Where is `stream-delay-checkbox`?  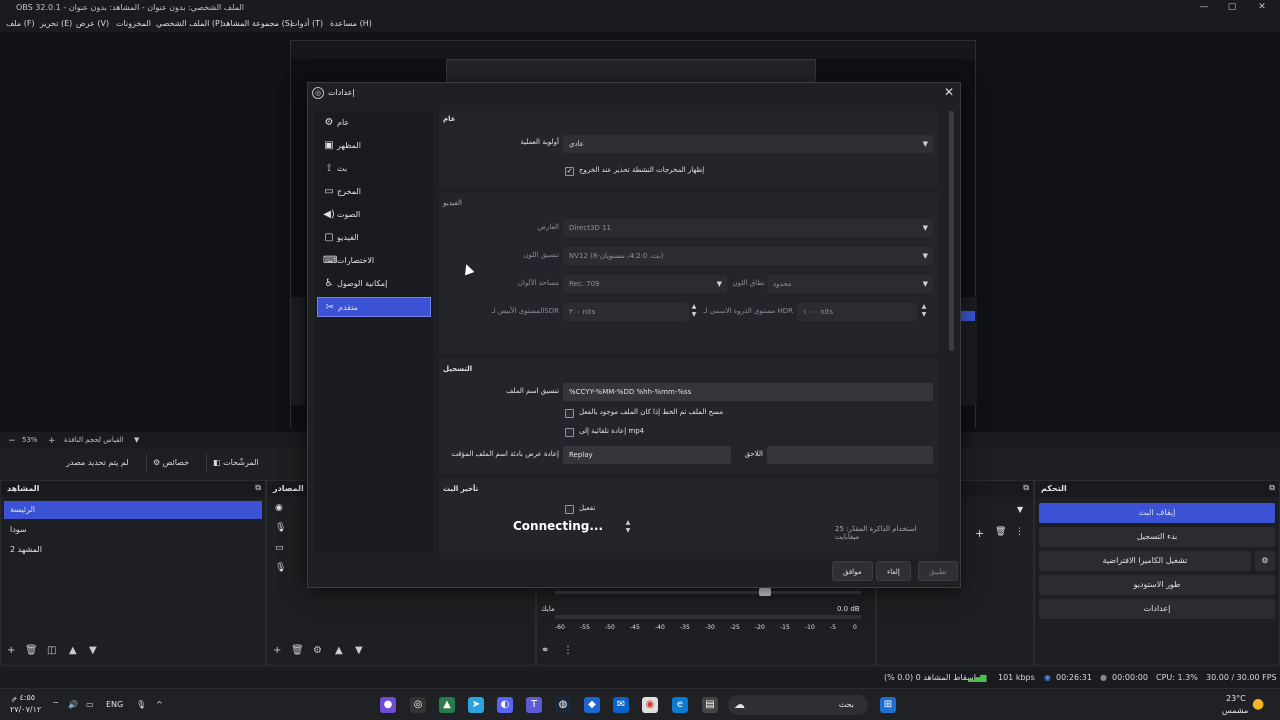 stream-delay-checkbox is located at coordinates (569, 509).